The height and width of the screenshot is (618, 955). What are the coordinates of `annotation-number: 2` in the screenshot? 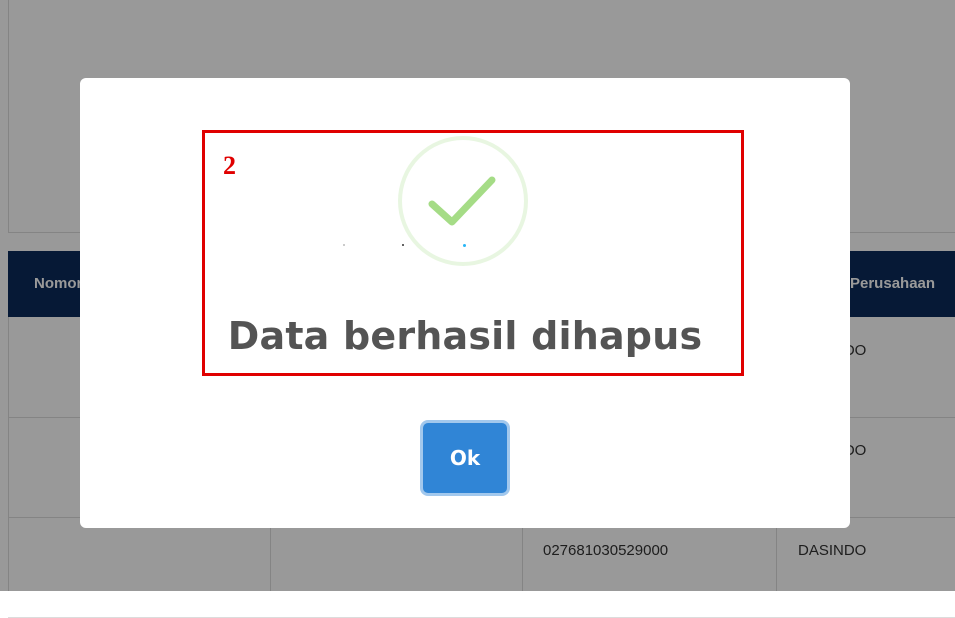 It's located at (229, 165).